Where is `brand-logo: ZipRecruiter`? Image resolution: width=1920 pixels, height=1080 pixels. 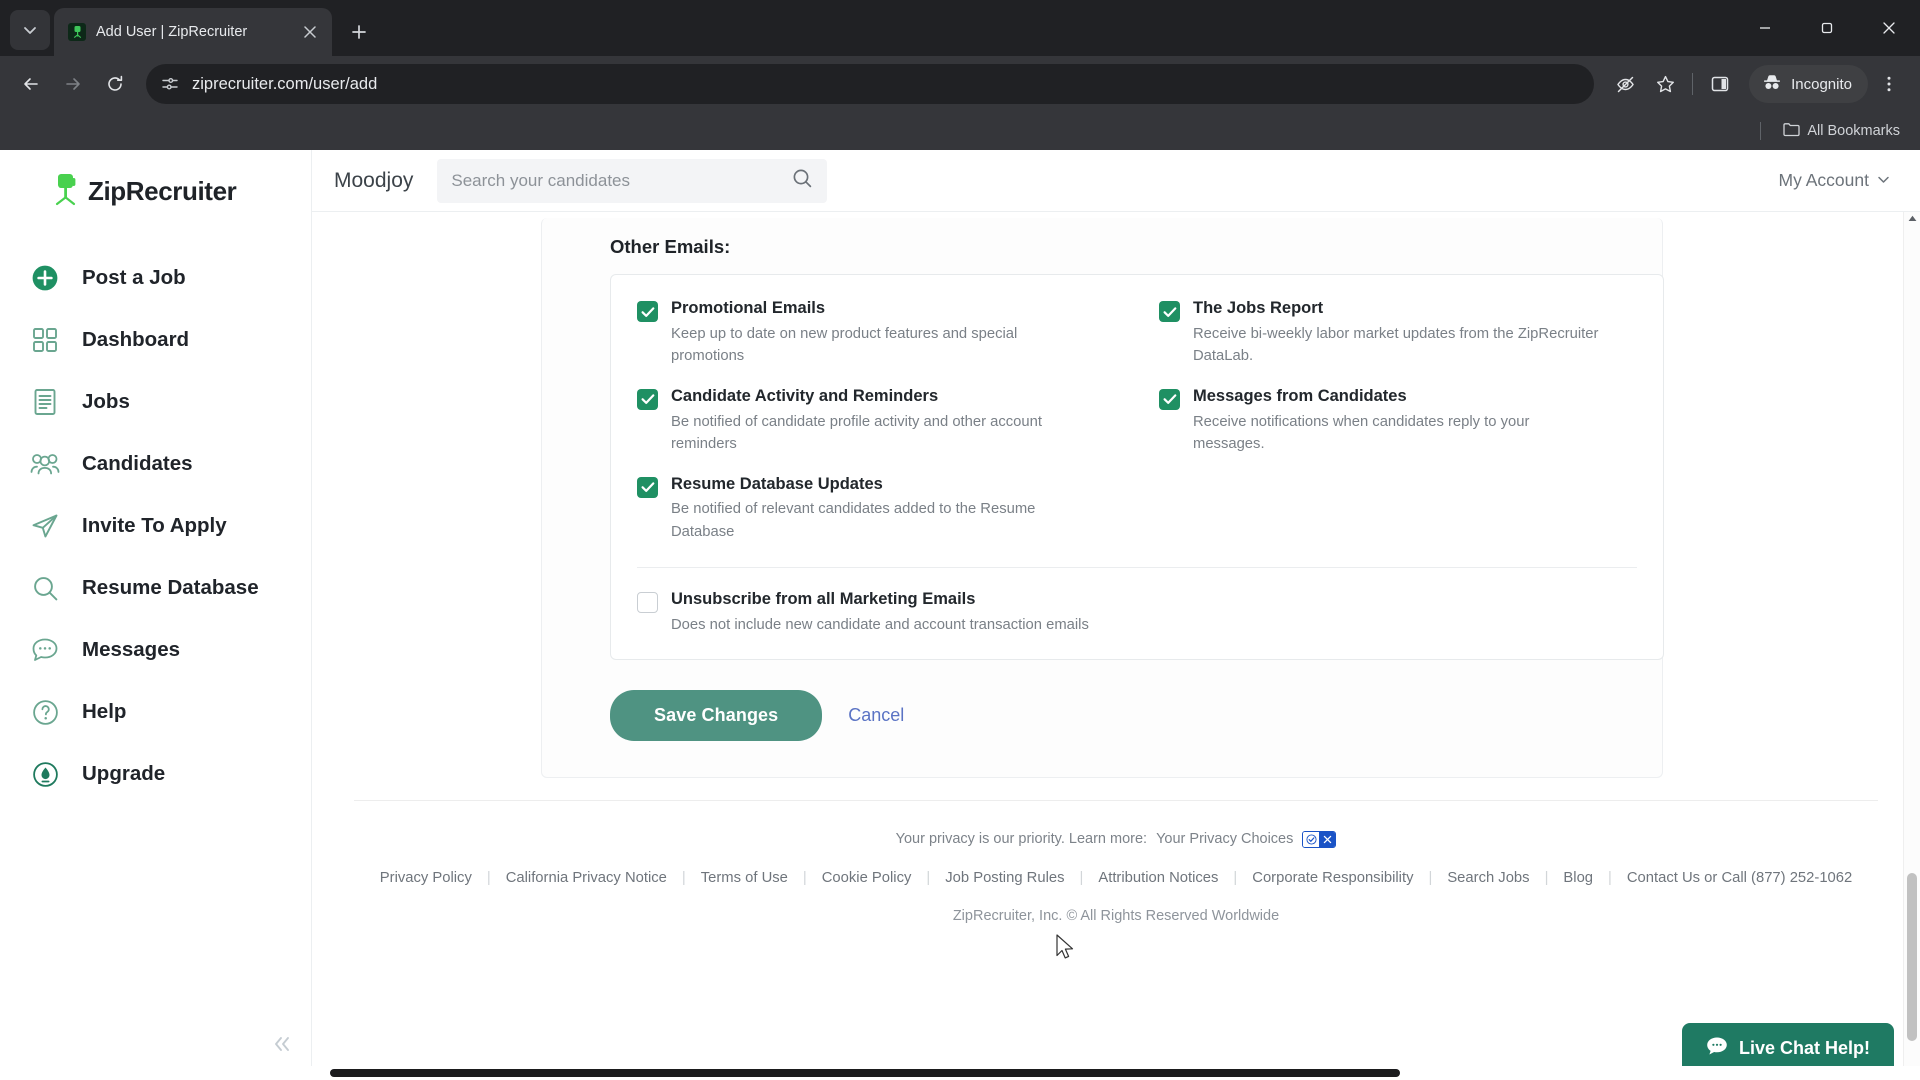 brand-logo: ZipRecruiter is located at coordinates (155, 185).